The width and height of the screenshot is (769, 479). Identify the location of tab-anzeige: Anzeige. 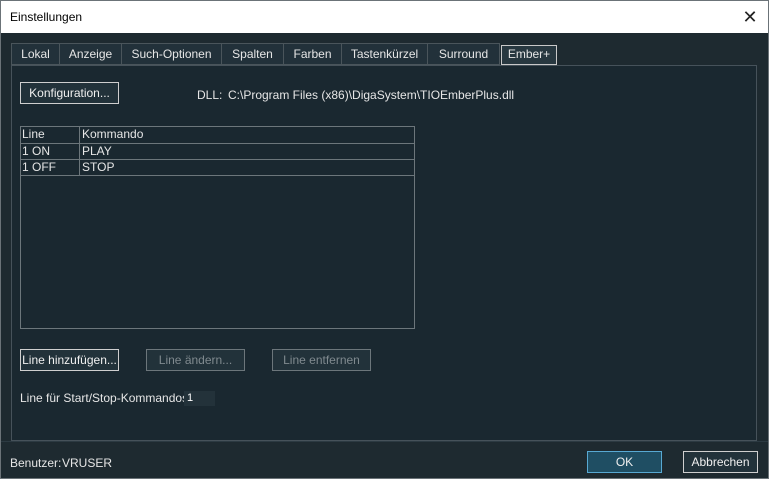
(90, 54).